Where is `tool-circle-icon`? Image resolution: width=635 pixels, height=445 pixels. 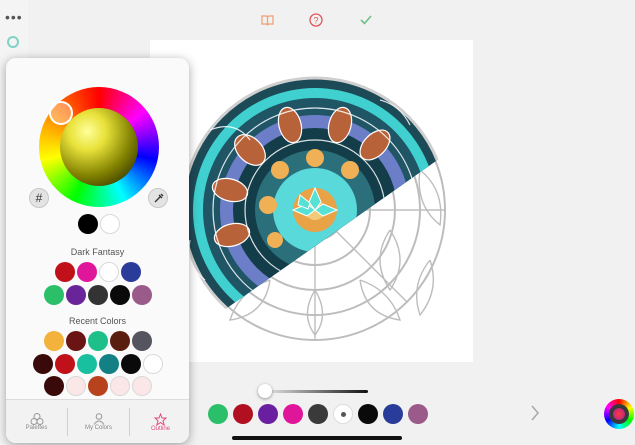 tool-circle-icon is located at coordinates (13, 42).